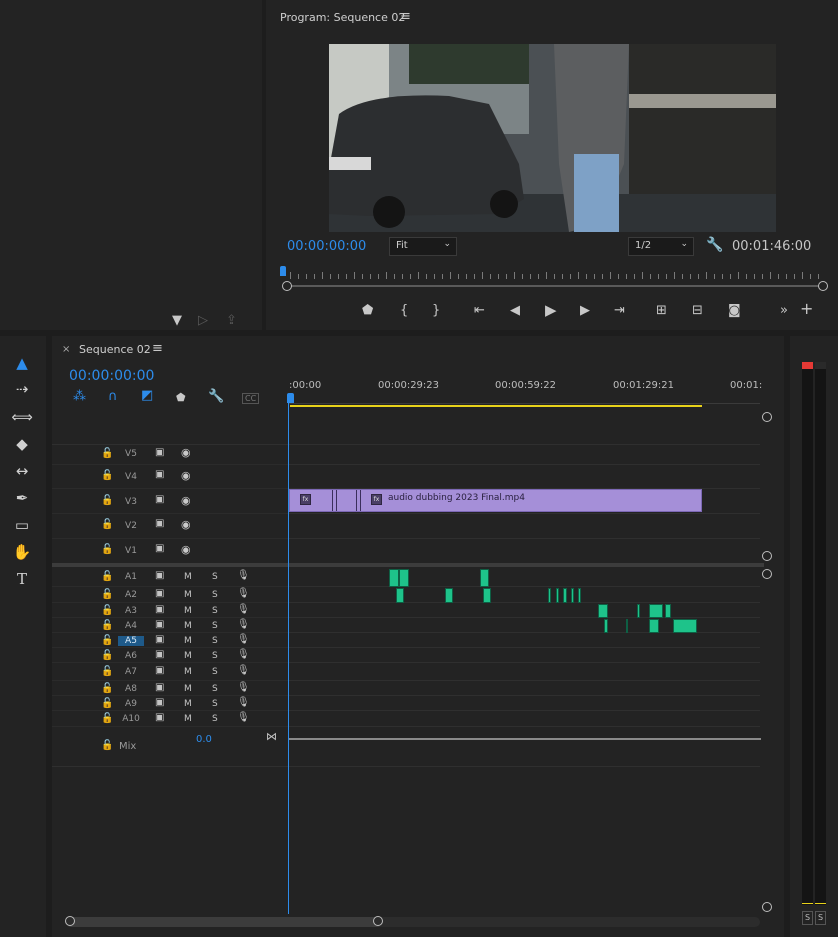 The image size is (838, 937). Describe the element at coordinates (336, 500) in the screenshot. I see `clip-cut` at that location.